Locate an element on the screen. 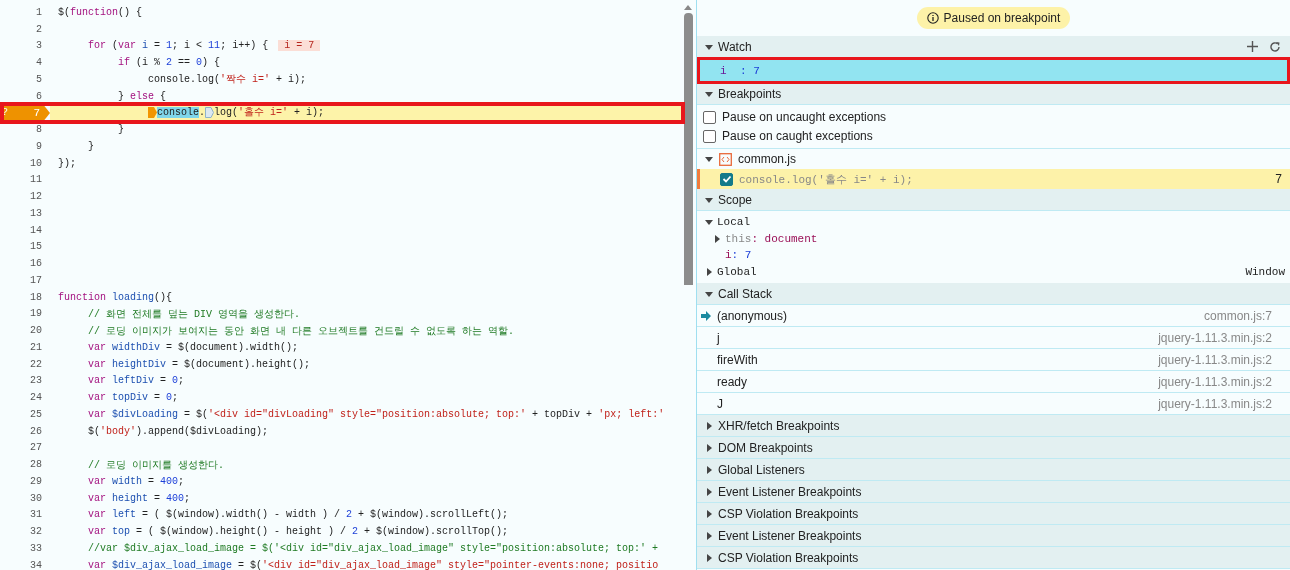 The height and width of the screenshot is (570, 1290). scroll-up-arrow-icon is located at coordinates (688, 7).